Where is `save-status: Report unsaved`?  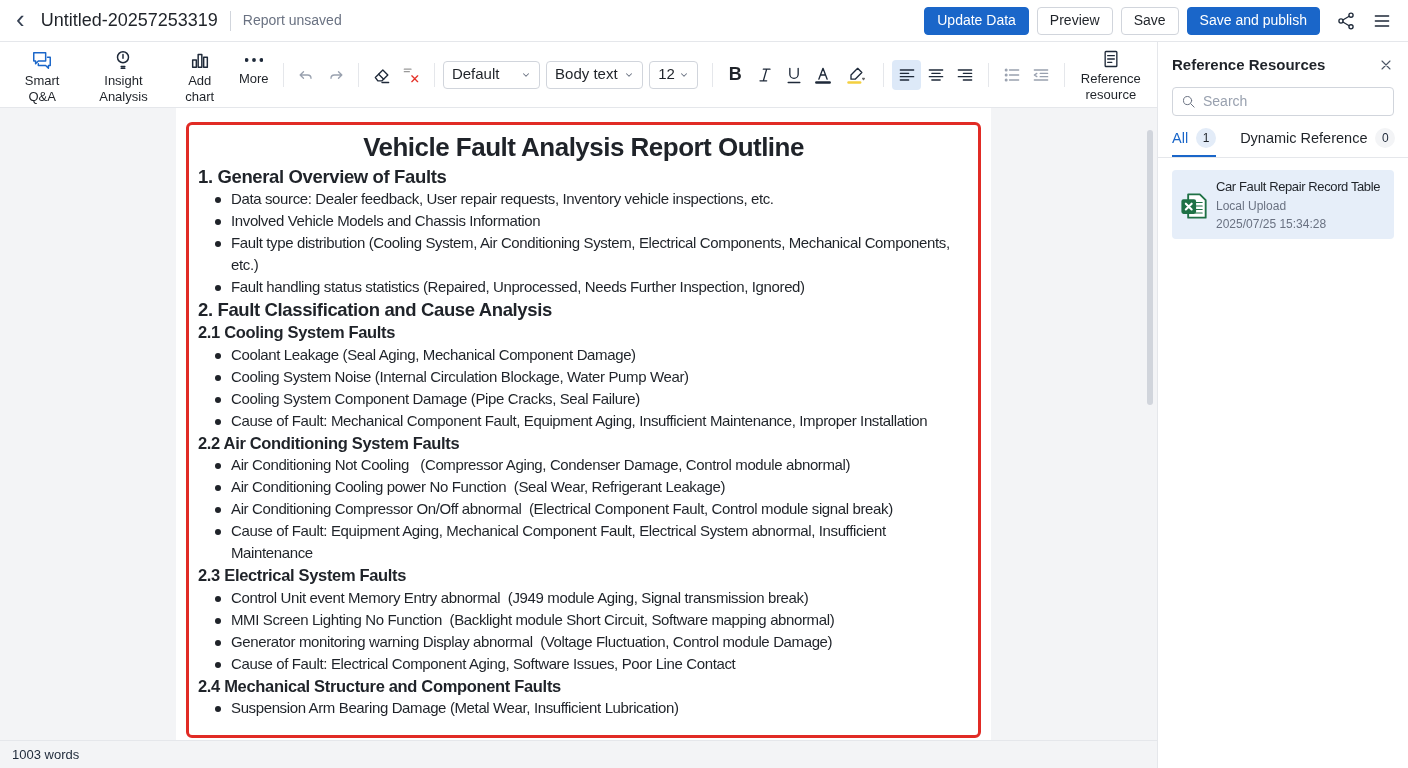
save-status: Report unsaved is located at coordinates (292, 20).